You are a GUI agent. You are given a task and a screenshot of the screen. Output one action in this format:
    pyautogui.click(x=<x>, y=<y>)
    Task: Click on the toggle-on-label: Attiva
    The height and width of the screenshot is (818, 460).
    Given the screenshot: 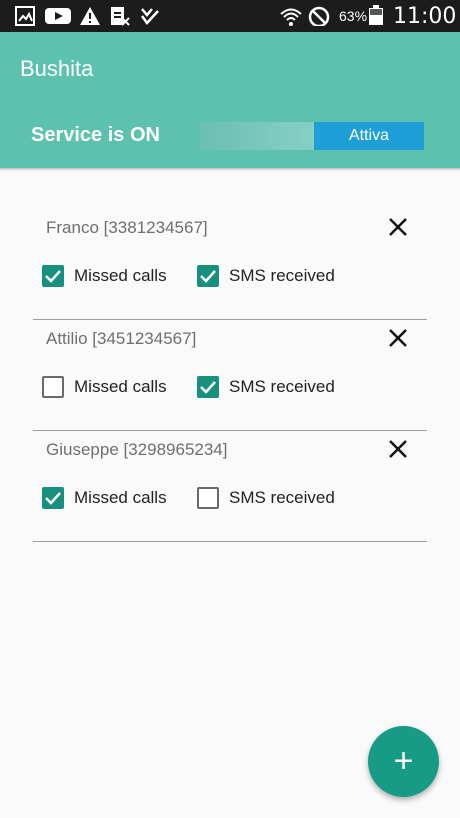 What is the action you would take?
    pyautogui.click(x=369, y=136)
    